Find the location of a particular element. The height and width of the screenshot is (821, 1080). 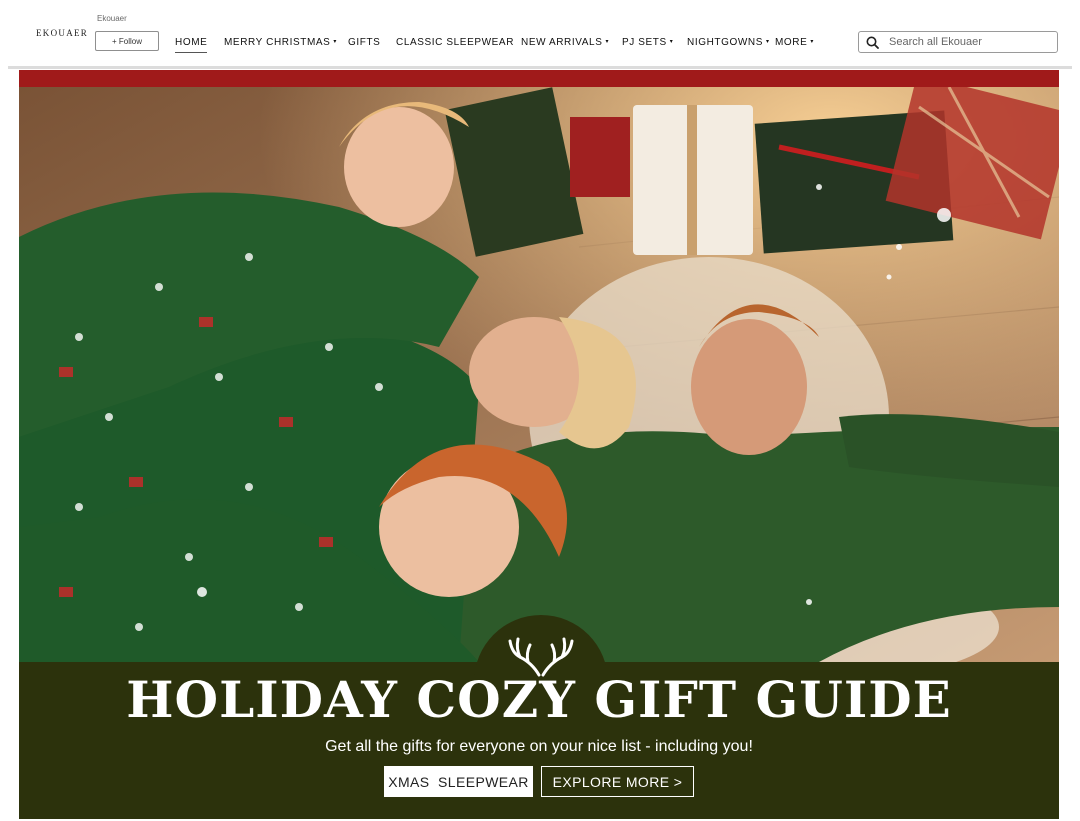

nav-item-label: PJ SETS is located at coordinates (644, 42).